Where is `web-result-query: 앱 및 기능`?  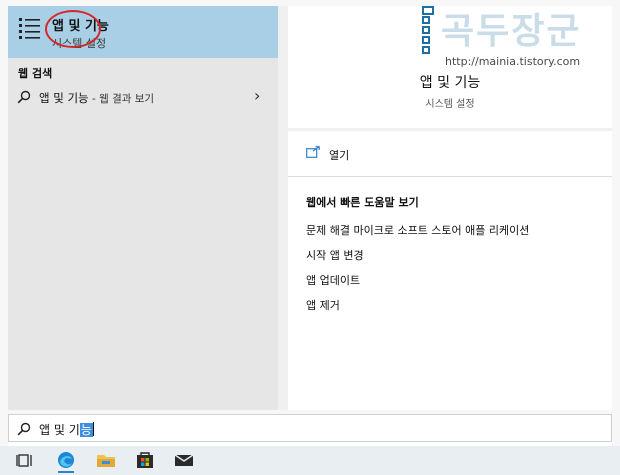
web-result-query: 앱 및 기능 is located at coordinates (64, 98).